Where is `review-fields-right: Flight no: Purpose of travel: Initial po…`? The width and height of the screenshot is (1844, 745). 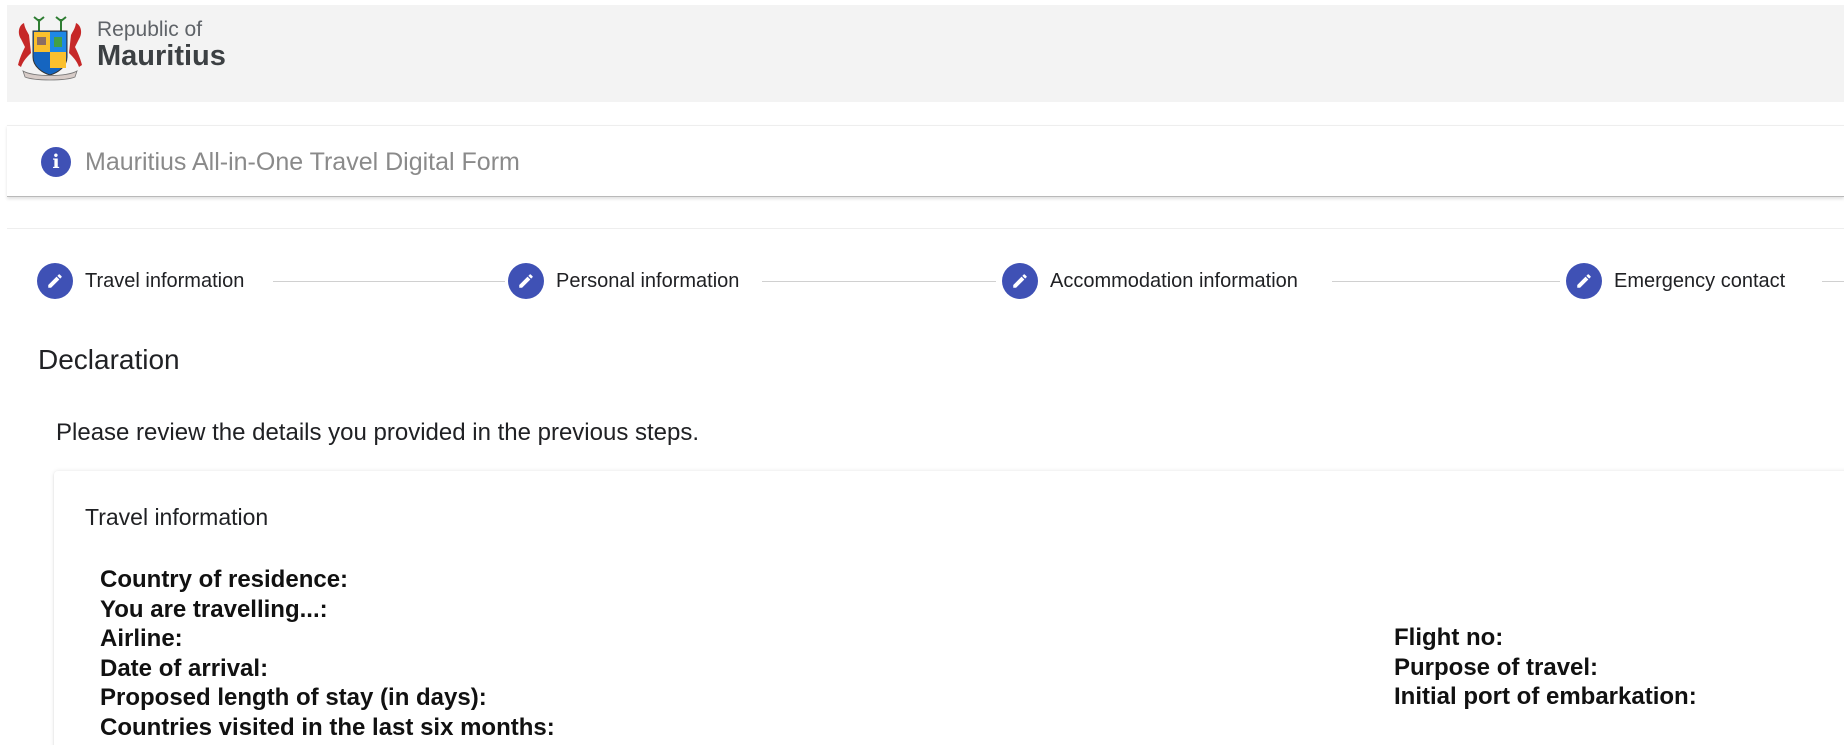 review-fields-right: Flight no: Purpose of travel: Initial po… is located at coordinates (1545, 667).